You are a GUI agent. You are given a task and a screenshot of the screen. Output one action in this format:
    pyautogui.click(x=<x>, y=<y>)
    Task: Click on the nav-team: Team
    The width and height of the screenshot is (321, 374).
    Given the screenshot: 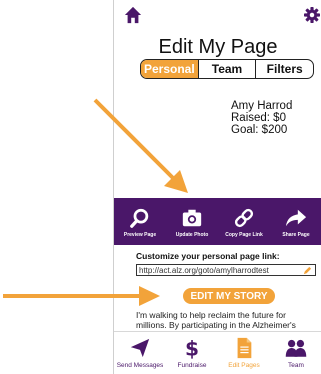 What is the action you would take?
    pyautogui.click(x=295, y=353)
    